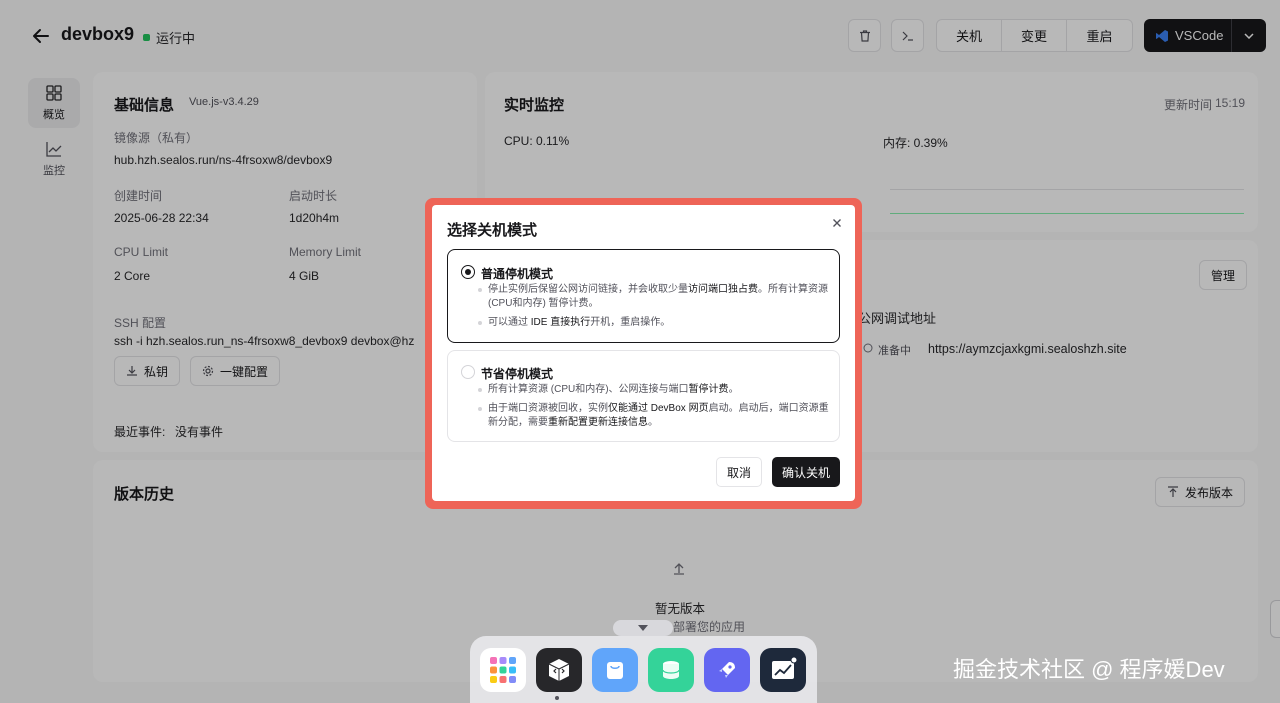 The width and height of the screenshot is (1280, 703). I want to click on active-app-indicator, so click(557, 698).